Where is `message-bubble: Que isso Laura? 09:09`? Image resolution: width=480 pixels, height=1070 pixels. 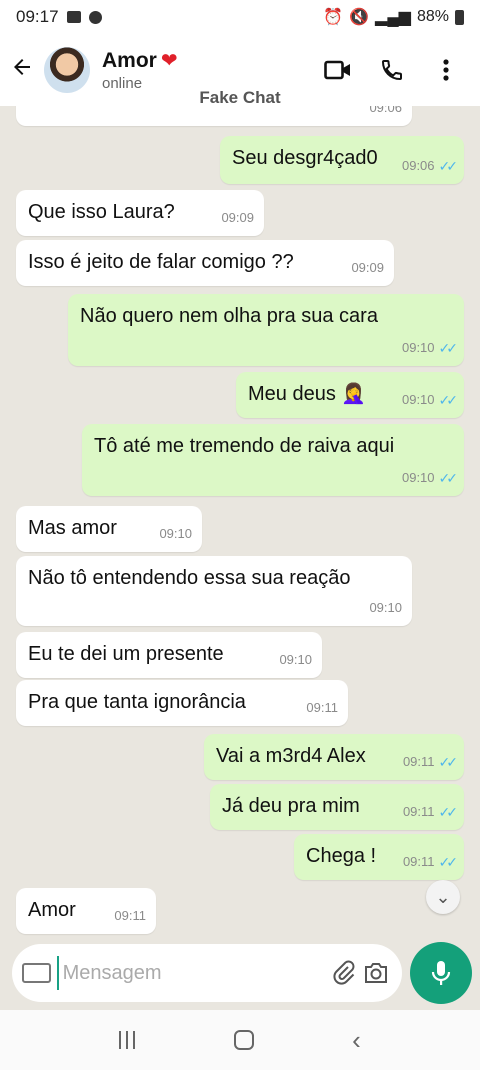 message-bubble: Que isso Laura? 09:09 is located at coordinates (140, 213).